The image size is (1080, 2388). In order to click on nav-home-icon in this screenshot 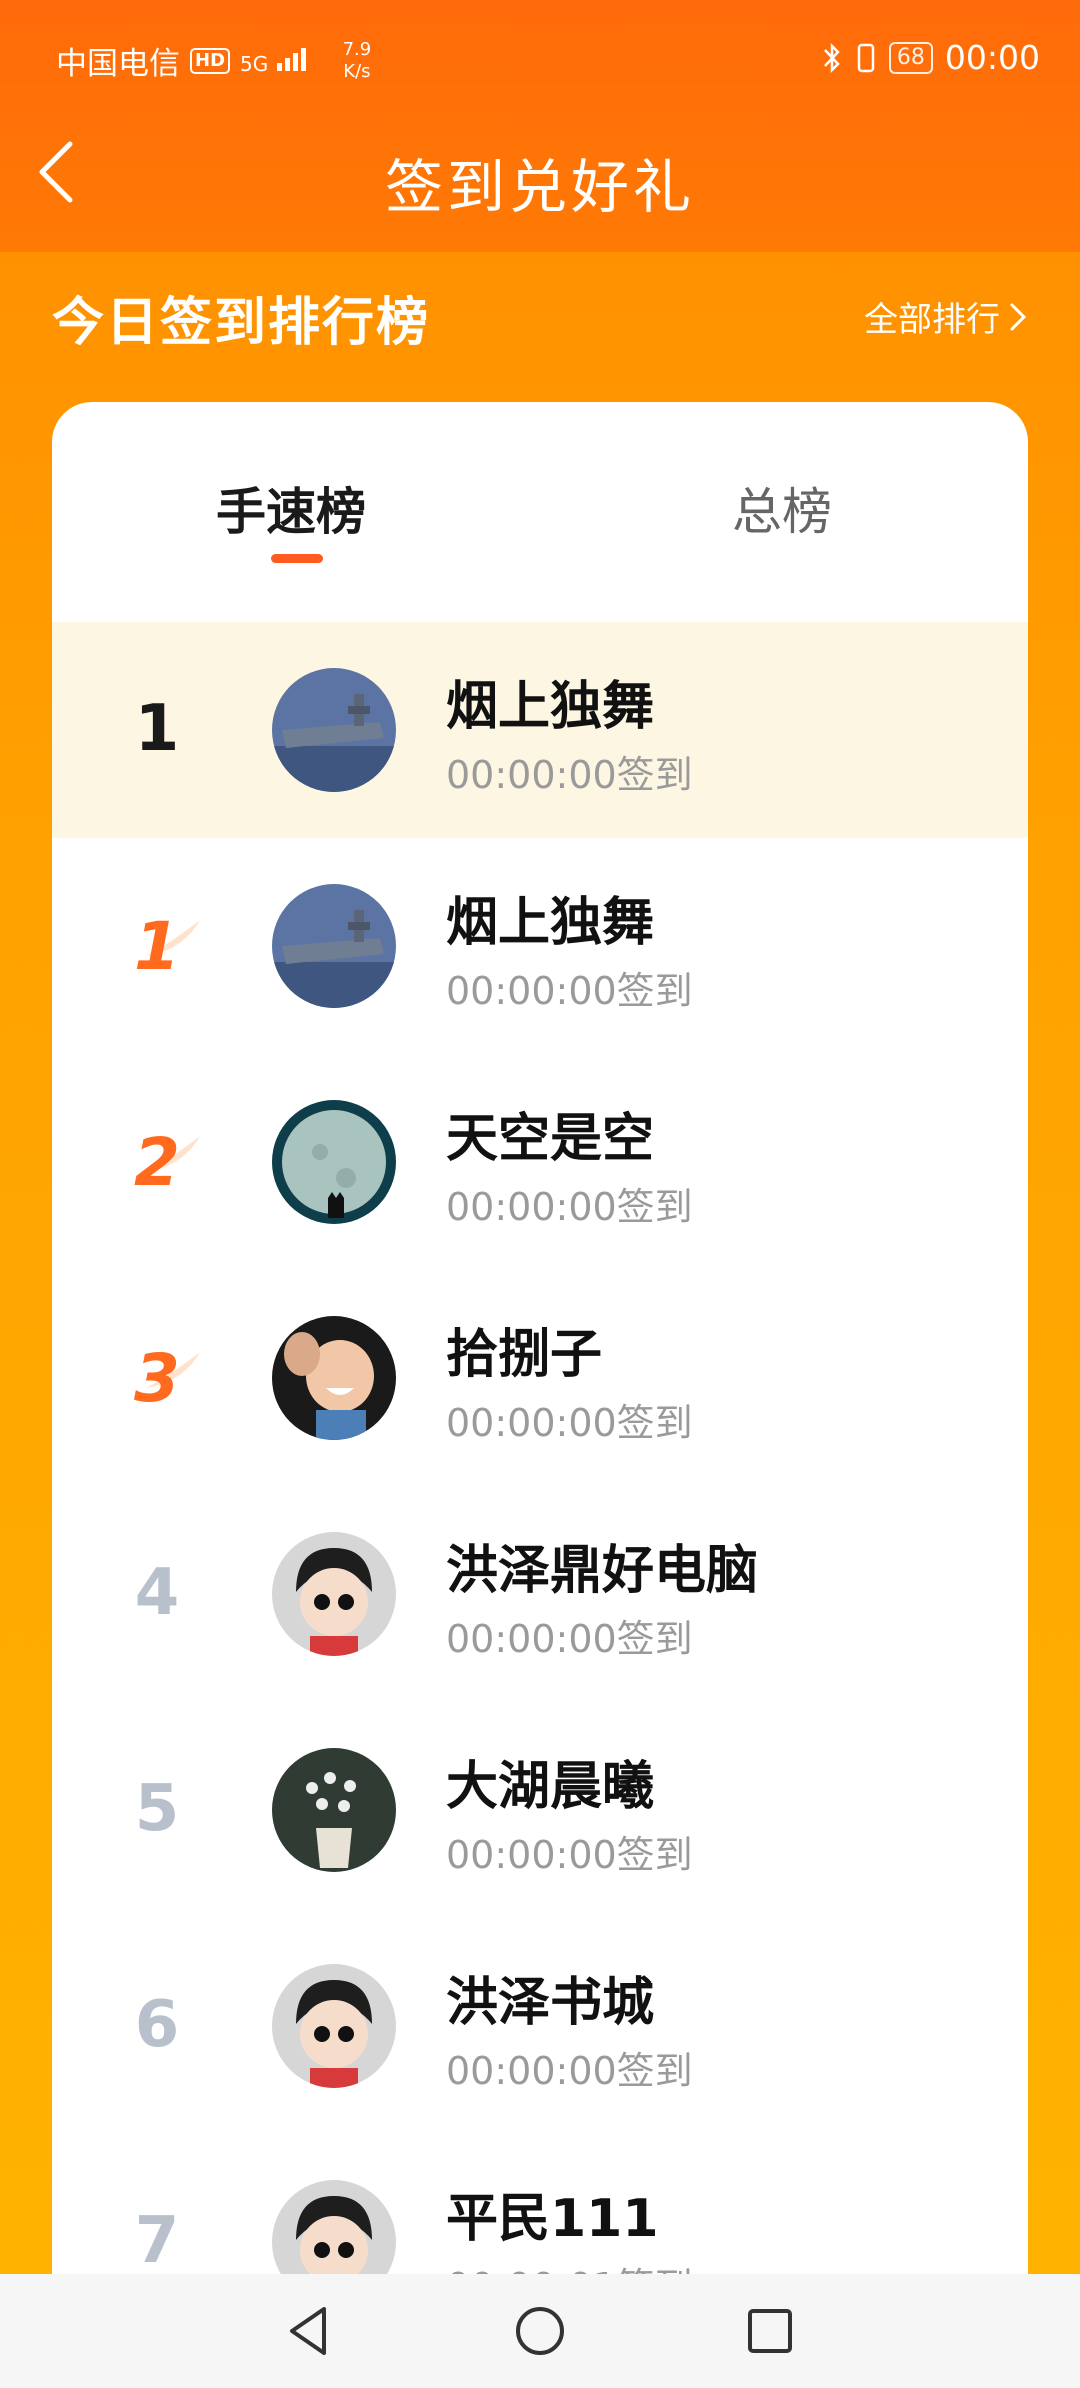, I will do `click(540, 2331)`.